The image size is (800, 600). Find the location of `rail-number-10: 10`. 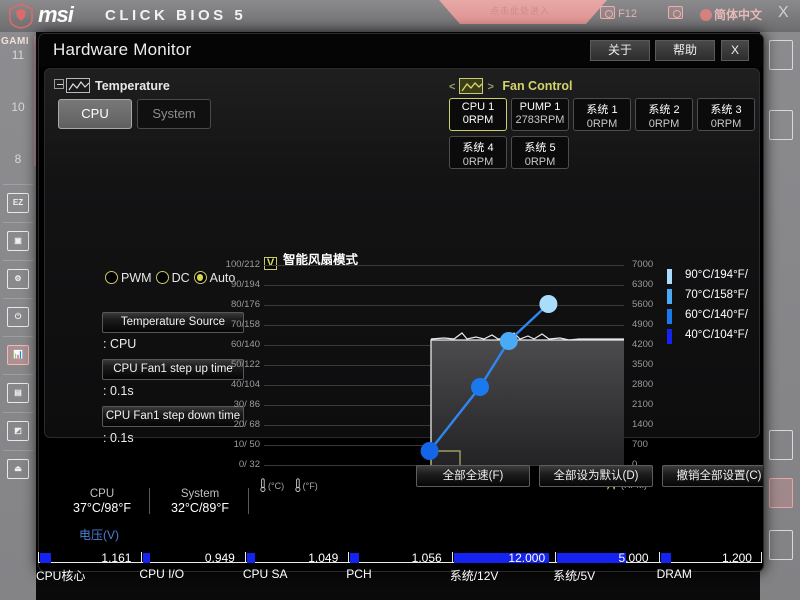

rail-number-10: 10 is located at coordinates (18, 107).